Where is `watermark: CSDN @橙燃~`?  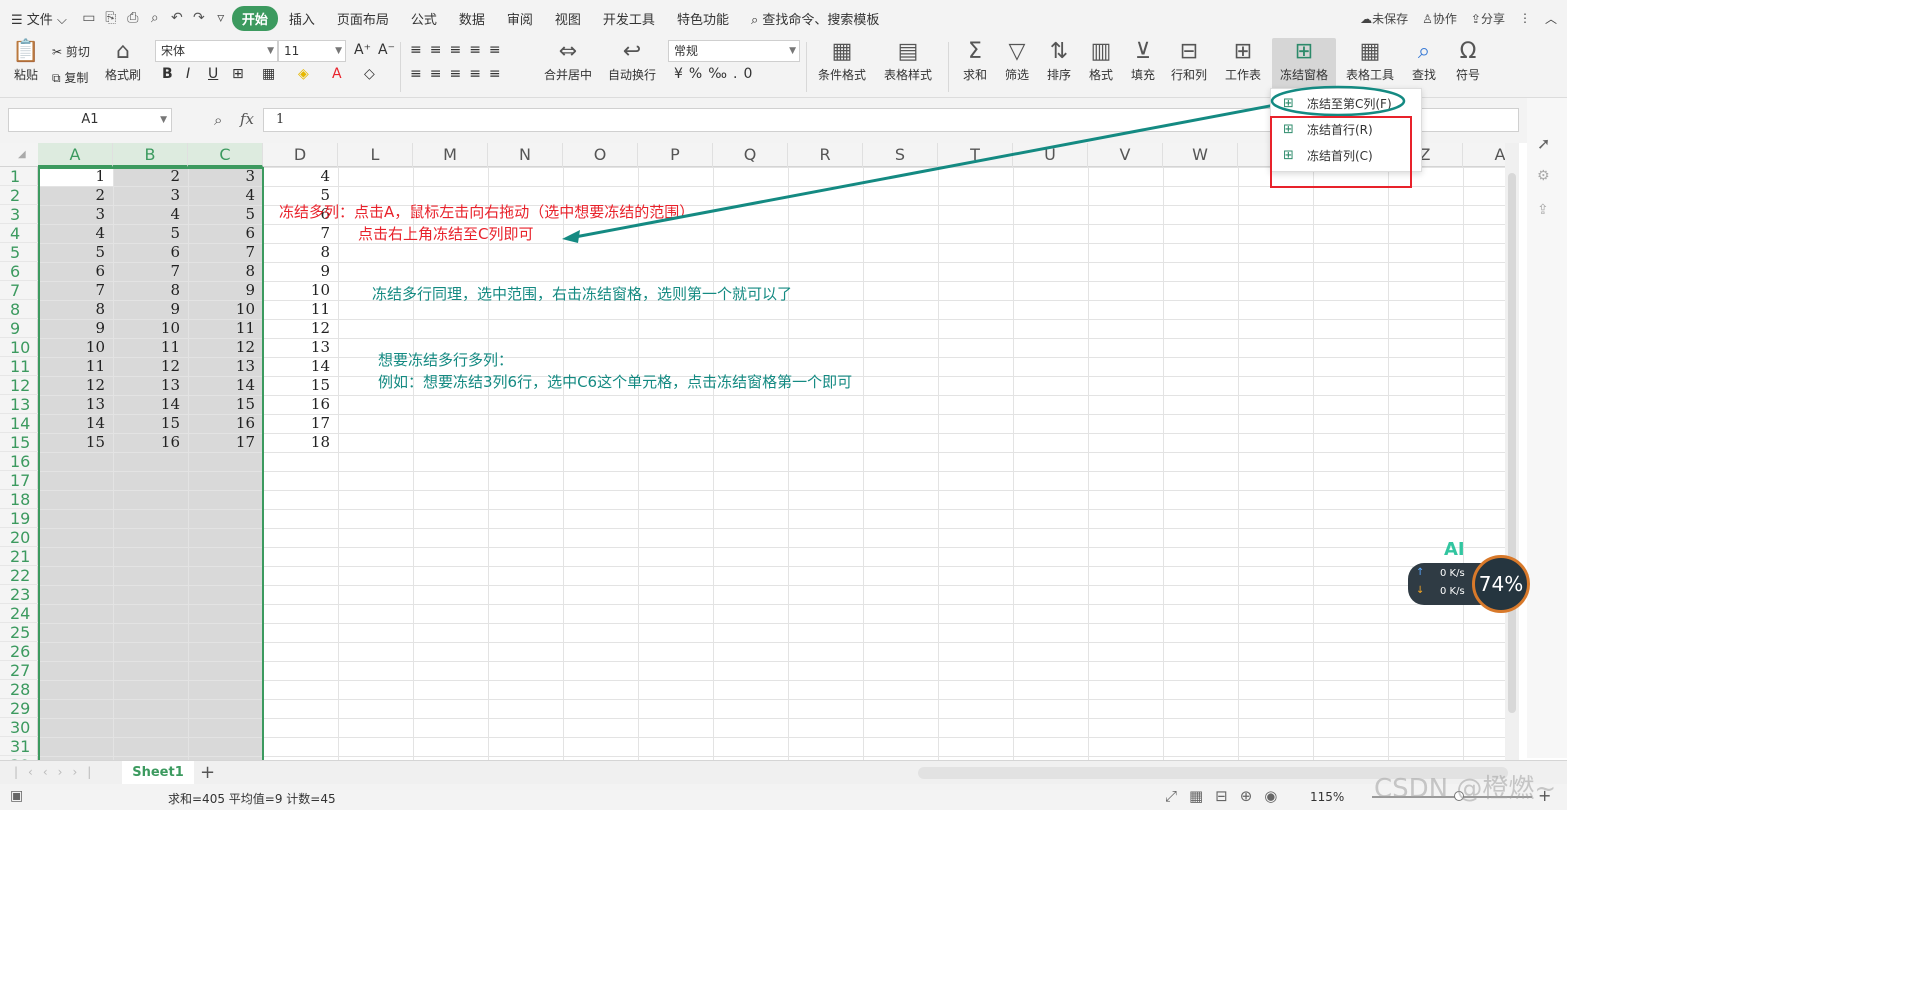 watermark: CSDN @橙燃~ is located at coordinates (1465, 789).